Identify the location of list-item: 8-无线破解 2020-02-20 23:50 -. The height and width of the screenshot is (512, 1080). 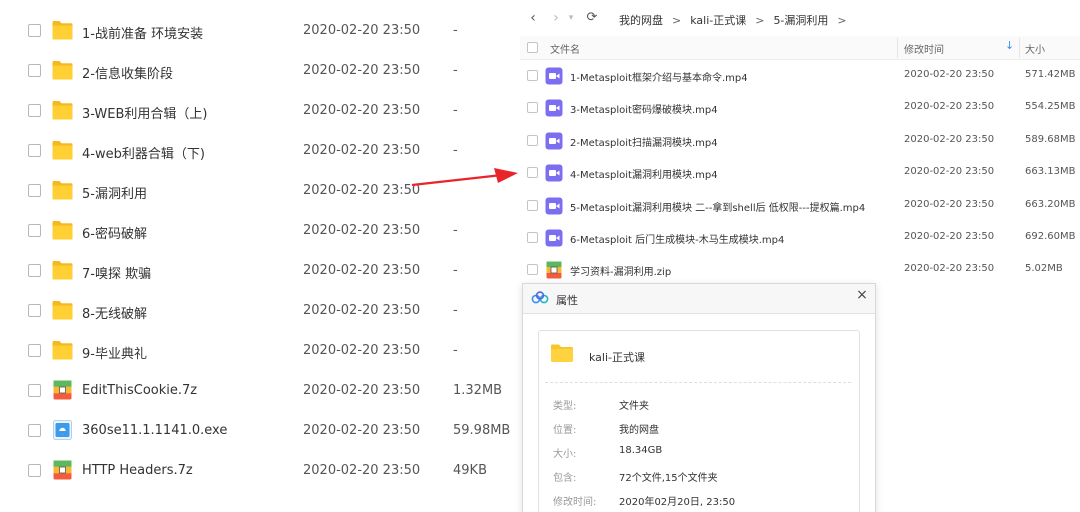
(257, 311).